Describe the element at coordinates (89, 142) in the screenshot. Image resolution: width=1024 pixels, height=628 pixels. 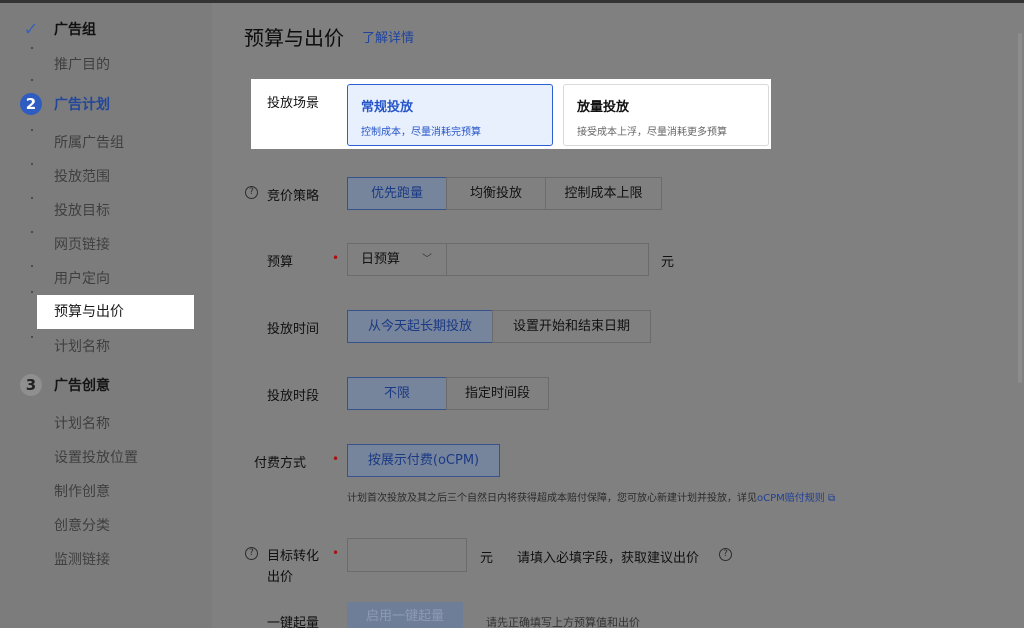
I see `sidebar-item-ad-group: 所属广告组` at that location.